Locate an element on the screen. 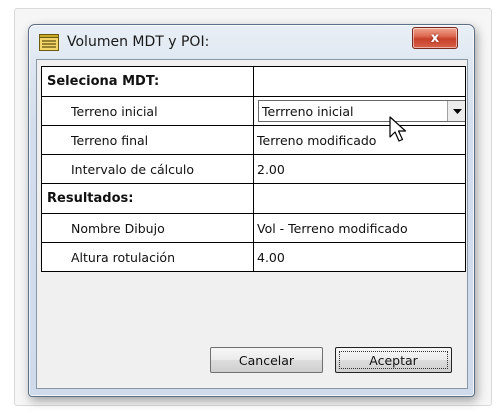  property-label-terreno-inicial: Terreno inicial is located at coordinates (147, 111).